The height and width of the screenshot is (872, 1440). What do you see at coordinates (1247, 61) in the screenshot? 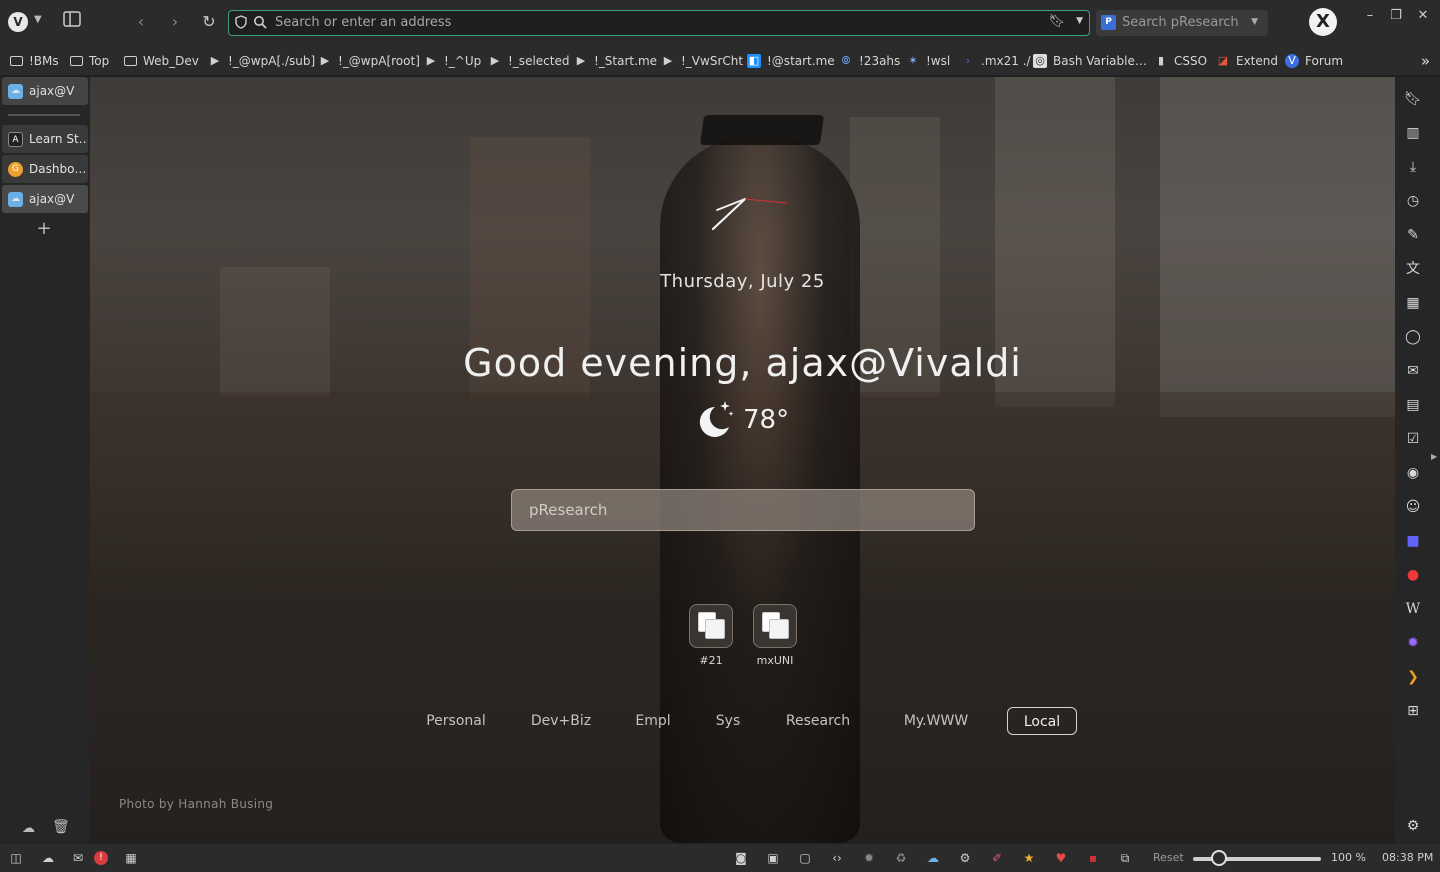
I see `bookmark-item: ◪ Extend` at bounding box center [1247, 61].